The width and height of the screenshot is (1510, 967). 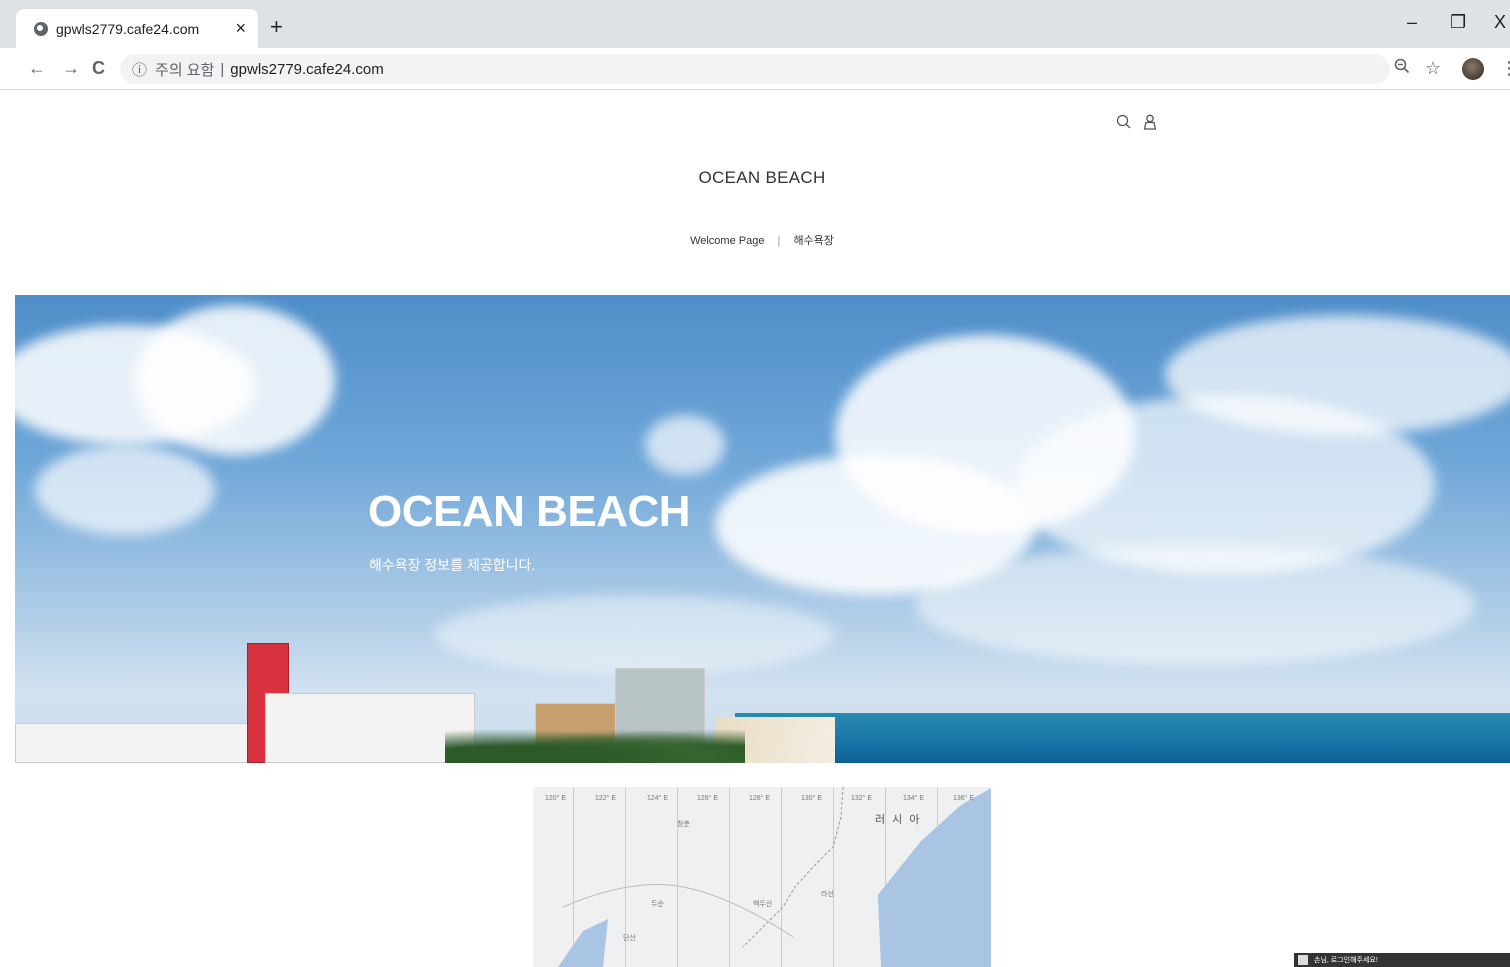 What do you see at coordinates (556, 798) in the screenshot?
I see `lon-label-1: 120° E` at bounding box center [556, 798].